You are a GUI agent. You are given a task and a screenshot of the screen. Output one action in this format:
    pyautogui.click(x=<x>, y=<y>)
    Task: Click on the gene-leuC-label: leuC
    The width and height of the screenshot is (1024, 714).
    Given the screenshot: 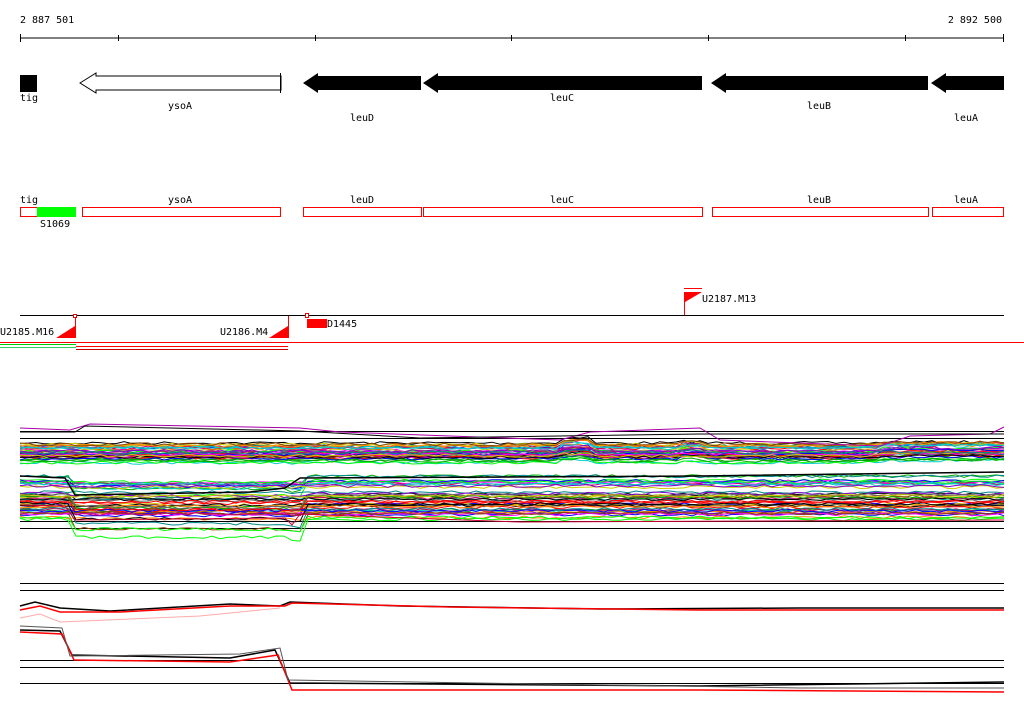 What is the action you would take?
    pyautogui.click(x=562, y=98)
    